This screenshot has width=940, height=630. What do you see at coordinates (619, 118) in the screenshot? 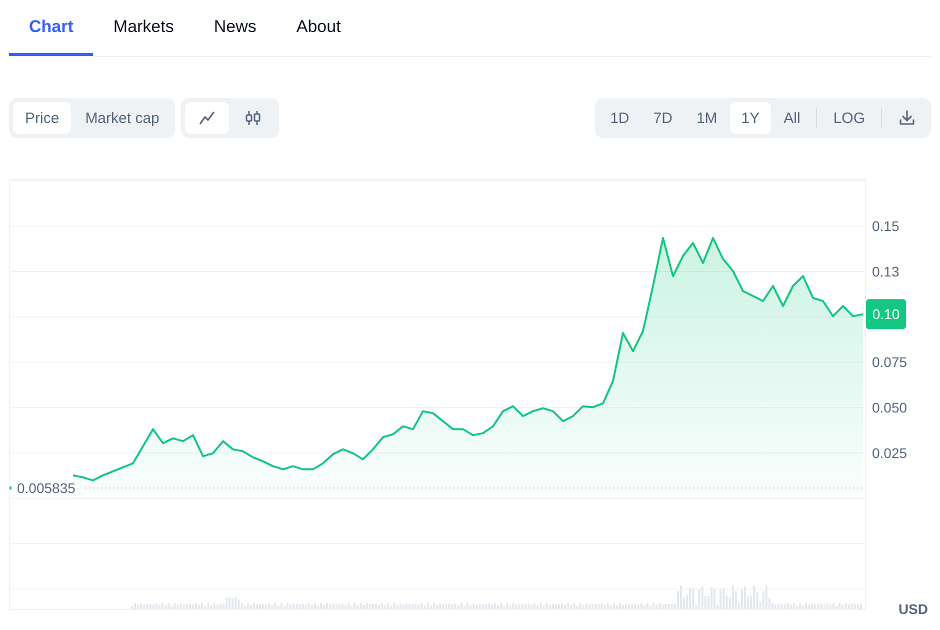
I see `range-option: 1D` at bounding box center [619, 118].